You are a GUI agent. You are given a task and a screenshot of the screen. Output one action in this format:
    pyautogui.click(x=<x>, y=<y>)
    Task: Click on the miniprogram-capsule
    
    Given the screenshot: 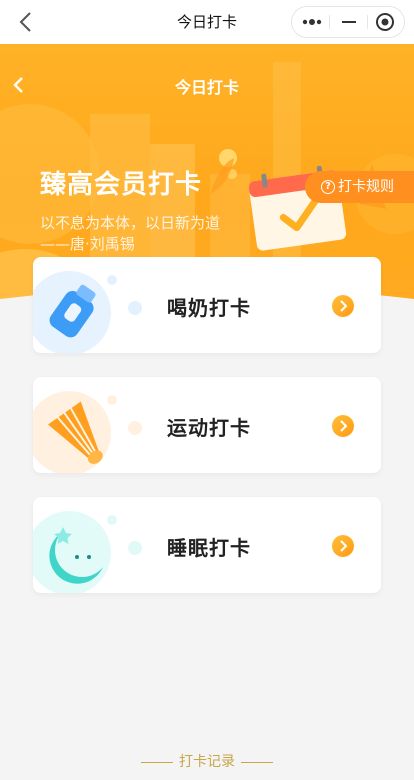 What is the action you would take?
    pyautogui.click(x=348, y=22)
    